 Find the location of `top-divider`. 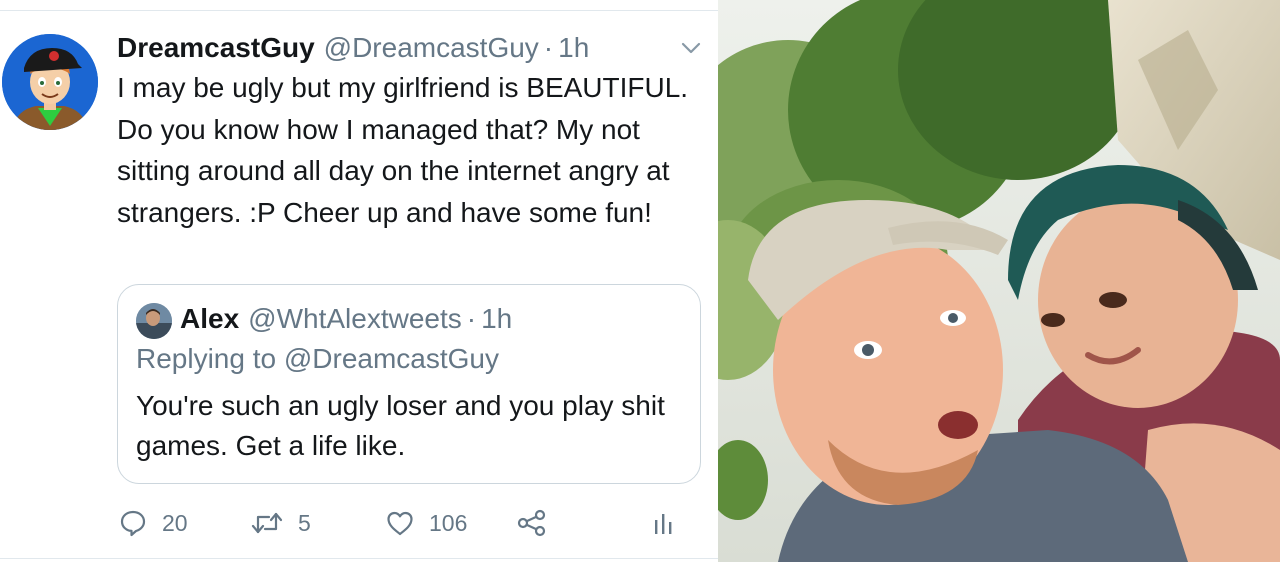

top-divider is located at coordinates (359, 10).